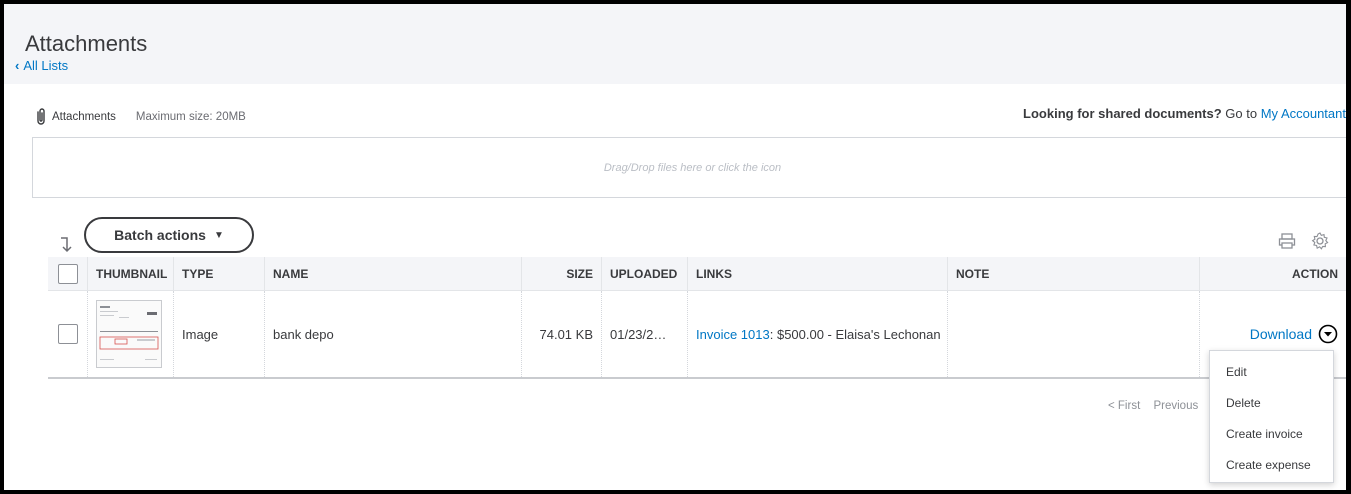 The height and width of the screenshot is (494, 1351). What do you see at coordinates (855, 334) in the screenshot?
I see `invoice-link-detail: : $500.00 - Elaisa's Lechonan` at bounding box center [855, 334].